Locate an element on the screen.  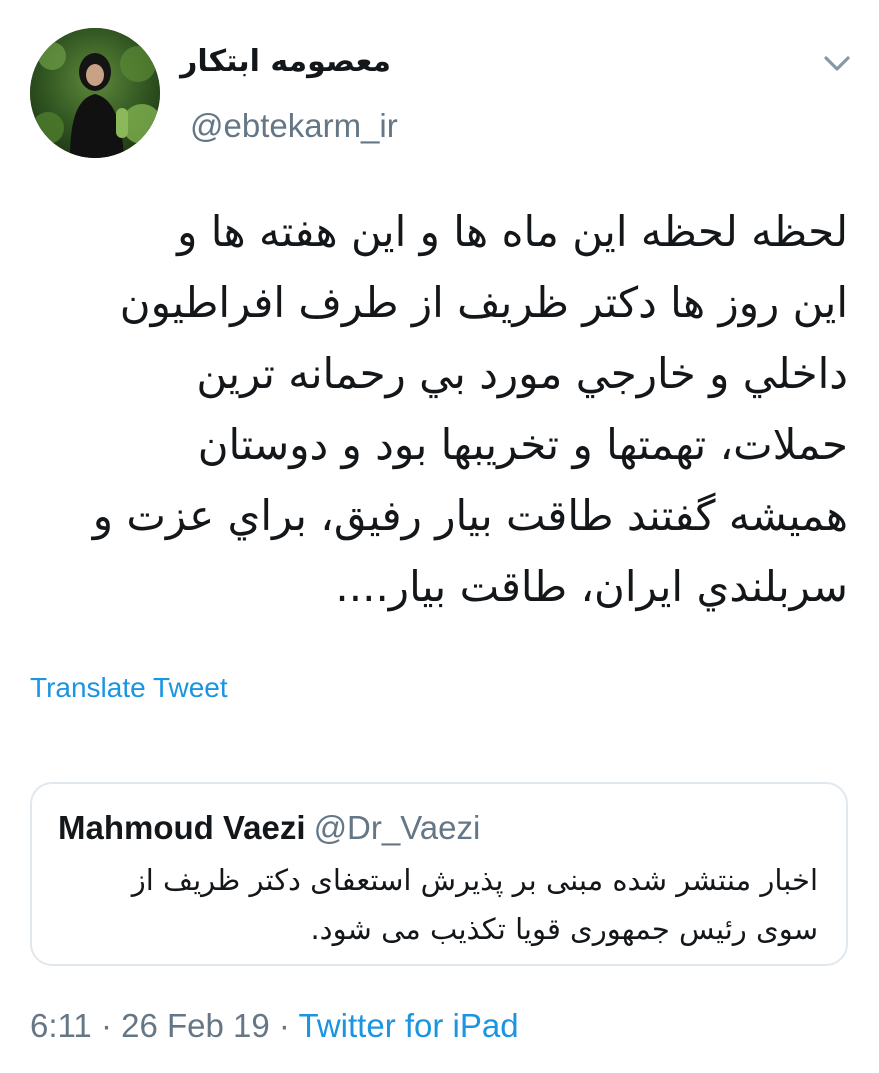
display-name: معصومه ابتکار is located at coordinates (285, 62).